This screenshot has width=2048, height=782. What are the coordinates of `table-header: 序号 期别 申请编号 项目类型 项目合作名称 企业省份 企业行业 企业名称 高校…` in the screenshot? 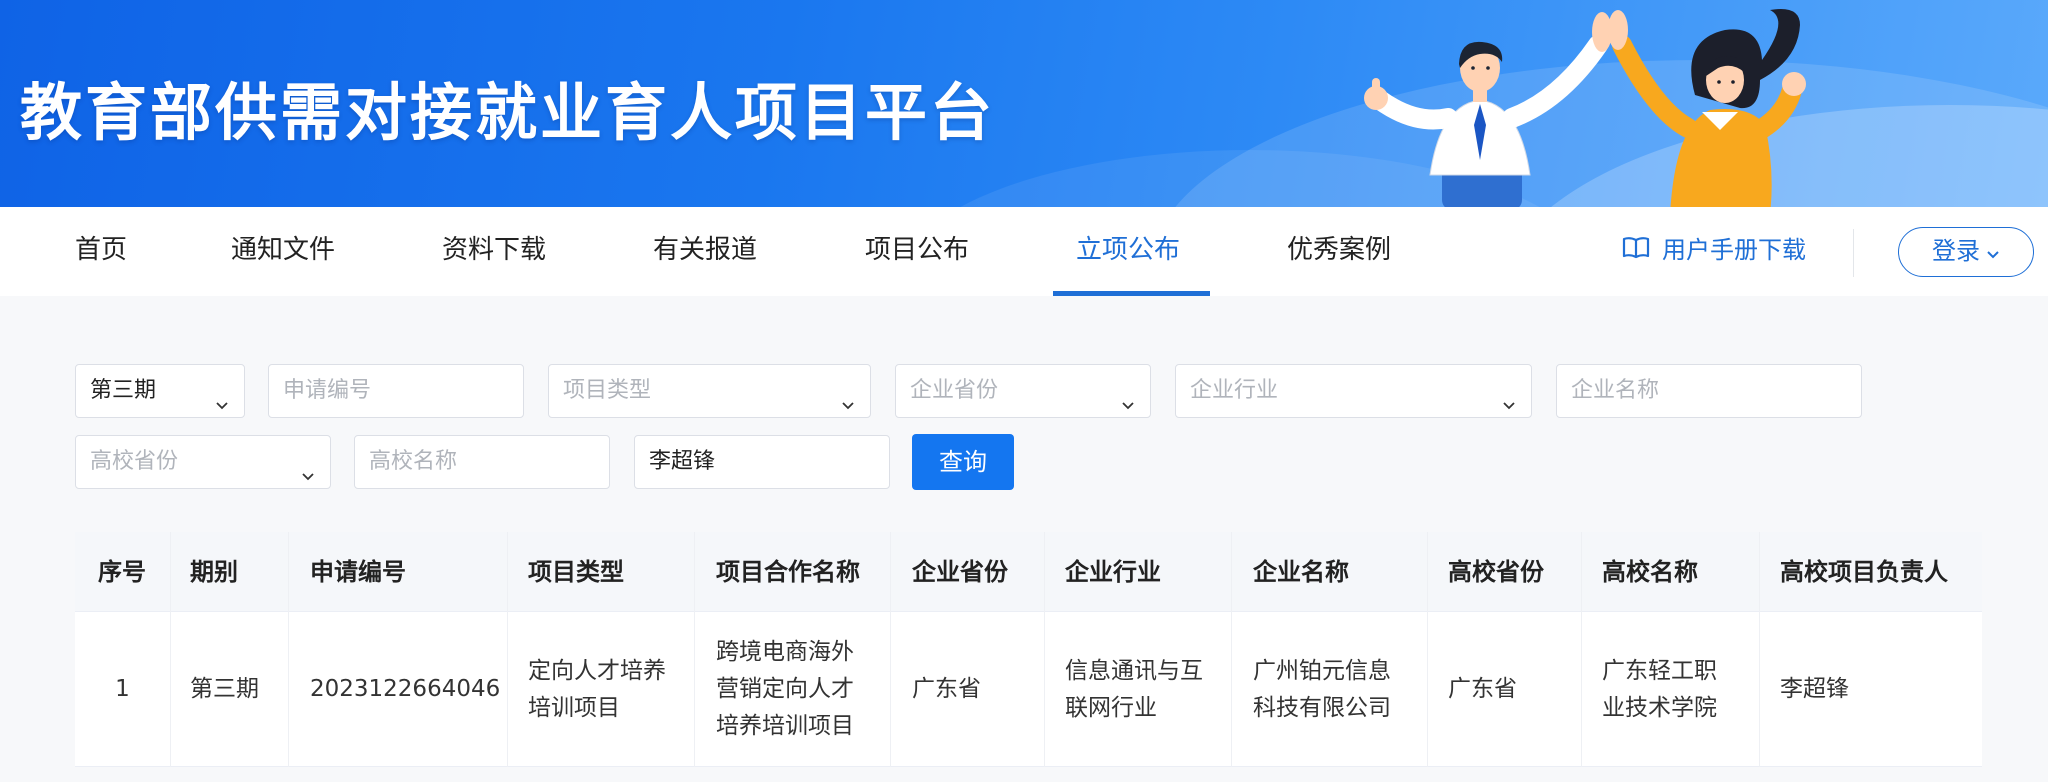 It's located at (1028, 572).